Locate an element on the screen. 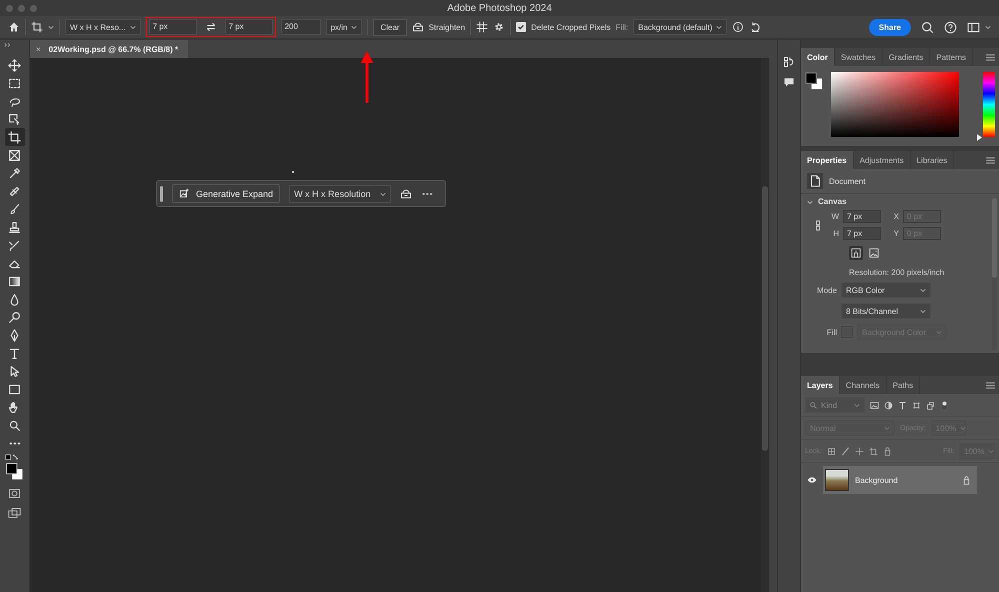 Image resolution: width=999 pixels, height=592 pixels. document-tab: × 02Working.psd @ 66.7% (RGB/8) * is located at coordinates (109, 49).